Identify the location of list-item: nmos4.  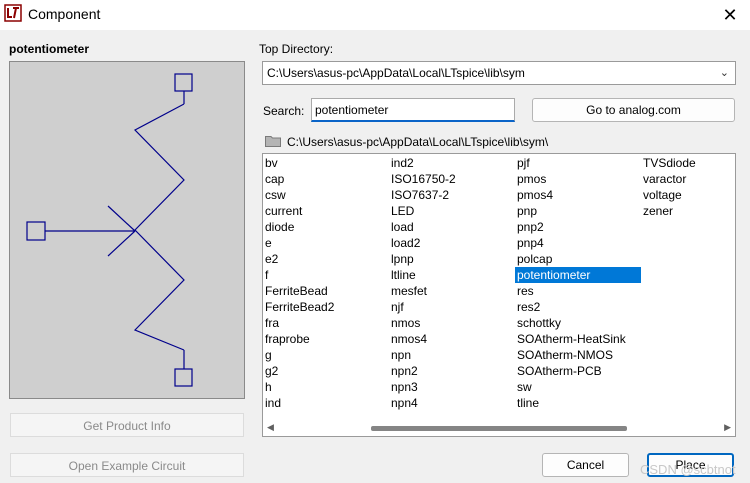
(452, 339).